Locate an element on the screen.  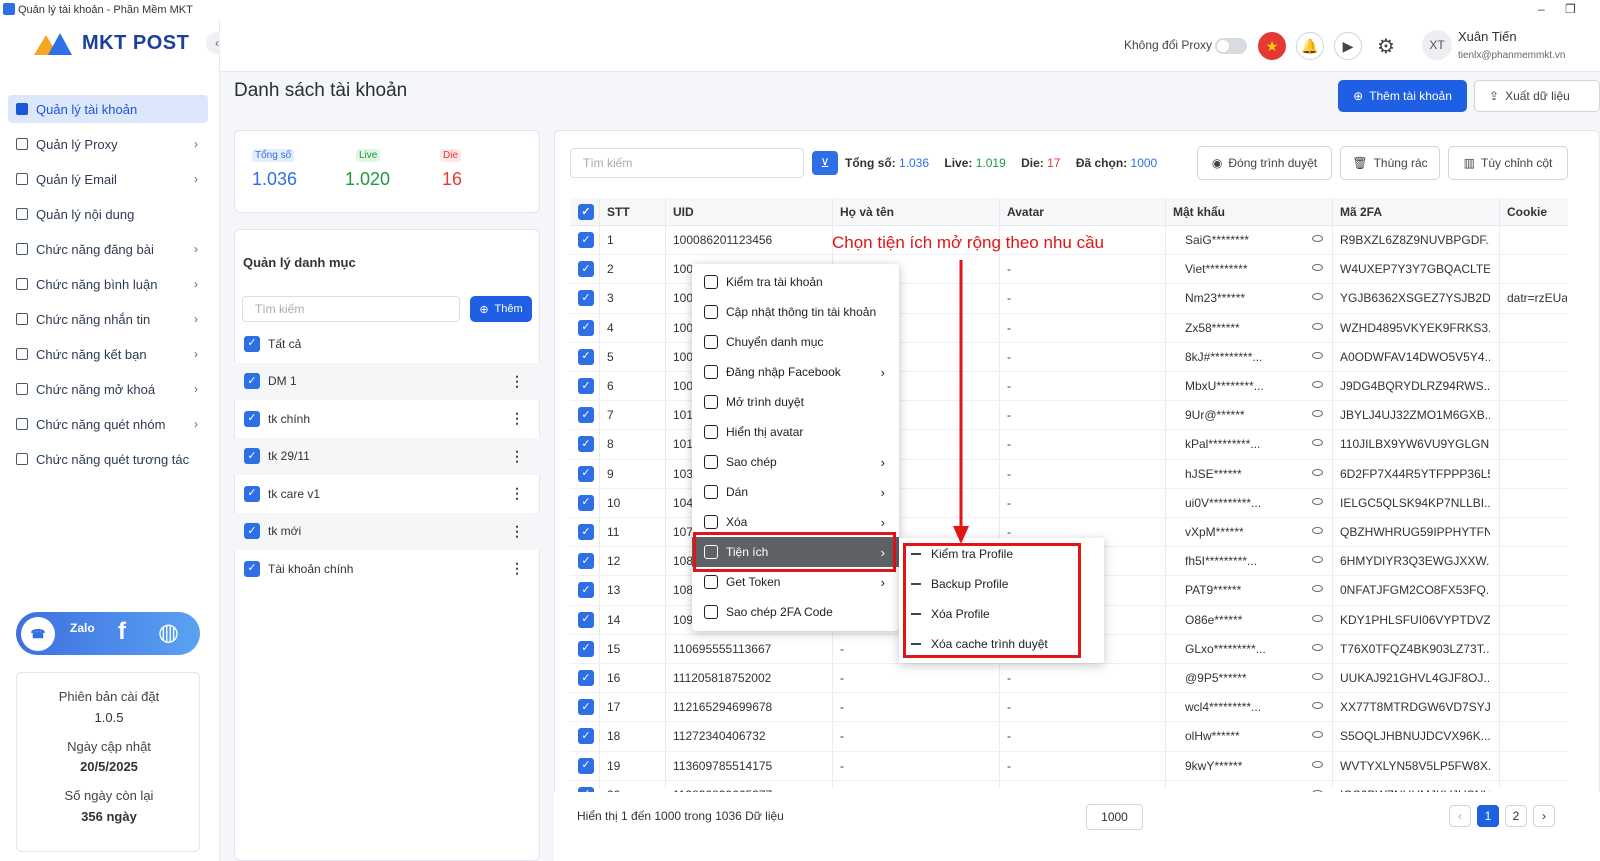
cell-uid: 112165294699678 is located at coordinates (723, 707).